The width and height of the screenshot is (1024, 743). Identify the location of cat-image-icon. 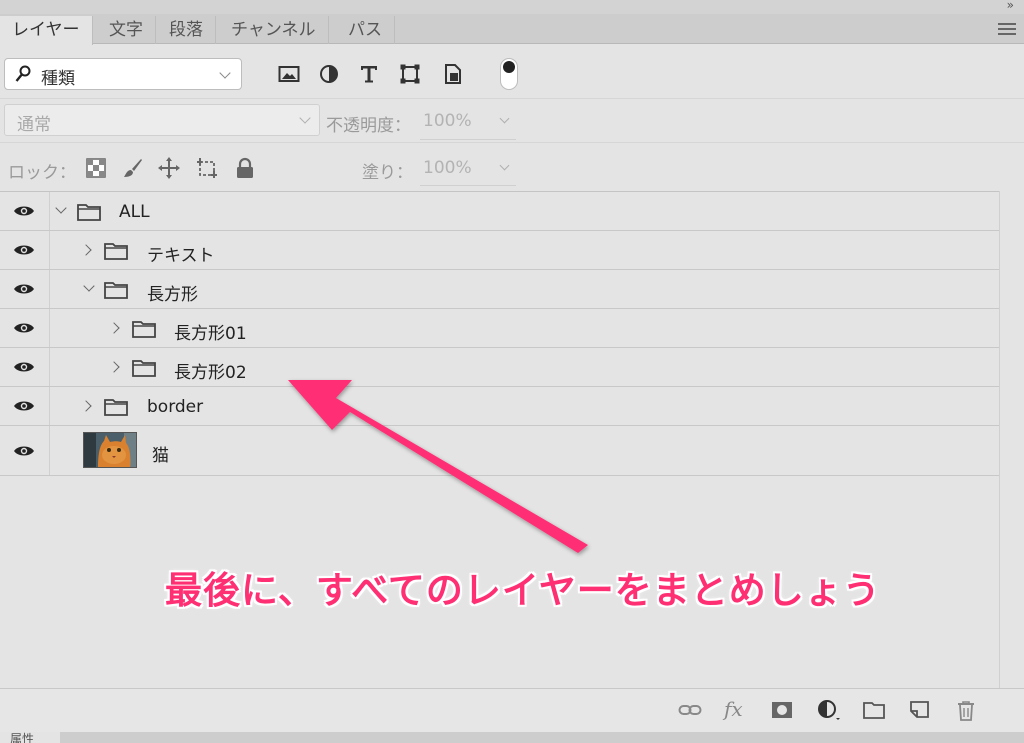
(110, 450).